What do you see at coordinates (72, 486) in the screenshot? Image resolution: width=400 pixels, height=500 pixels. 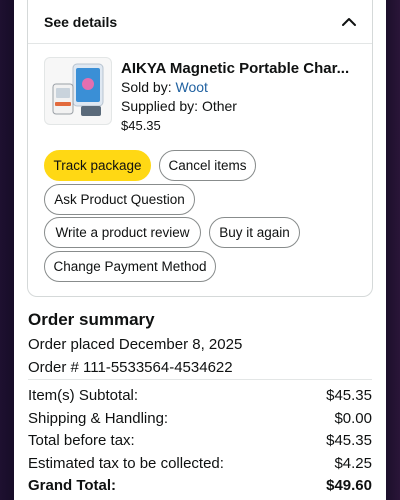 I see `row-label: Grand Total:` at bounding box center [72, 486].